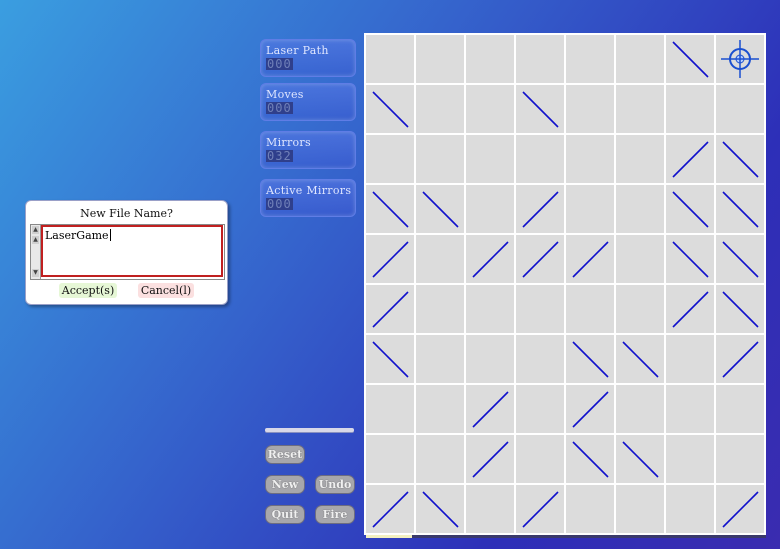 The width and height of the screenshot is (780, 549). What do you see at coordinates (166, 290) in the screenshot?
I see `cancel-button: Cancel(l)` at bounding box center [166, 290].